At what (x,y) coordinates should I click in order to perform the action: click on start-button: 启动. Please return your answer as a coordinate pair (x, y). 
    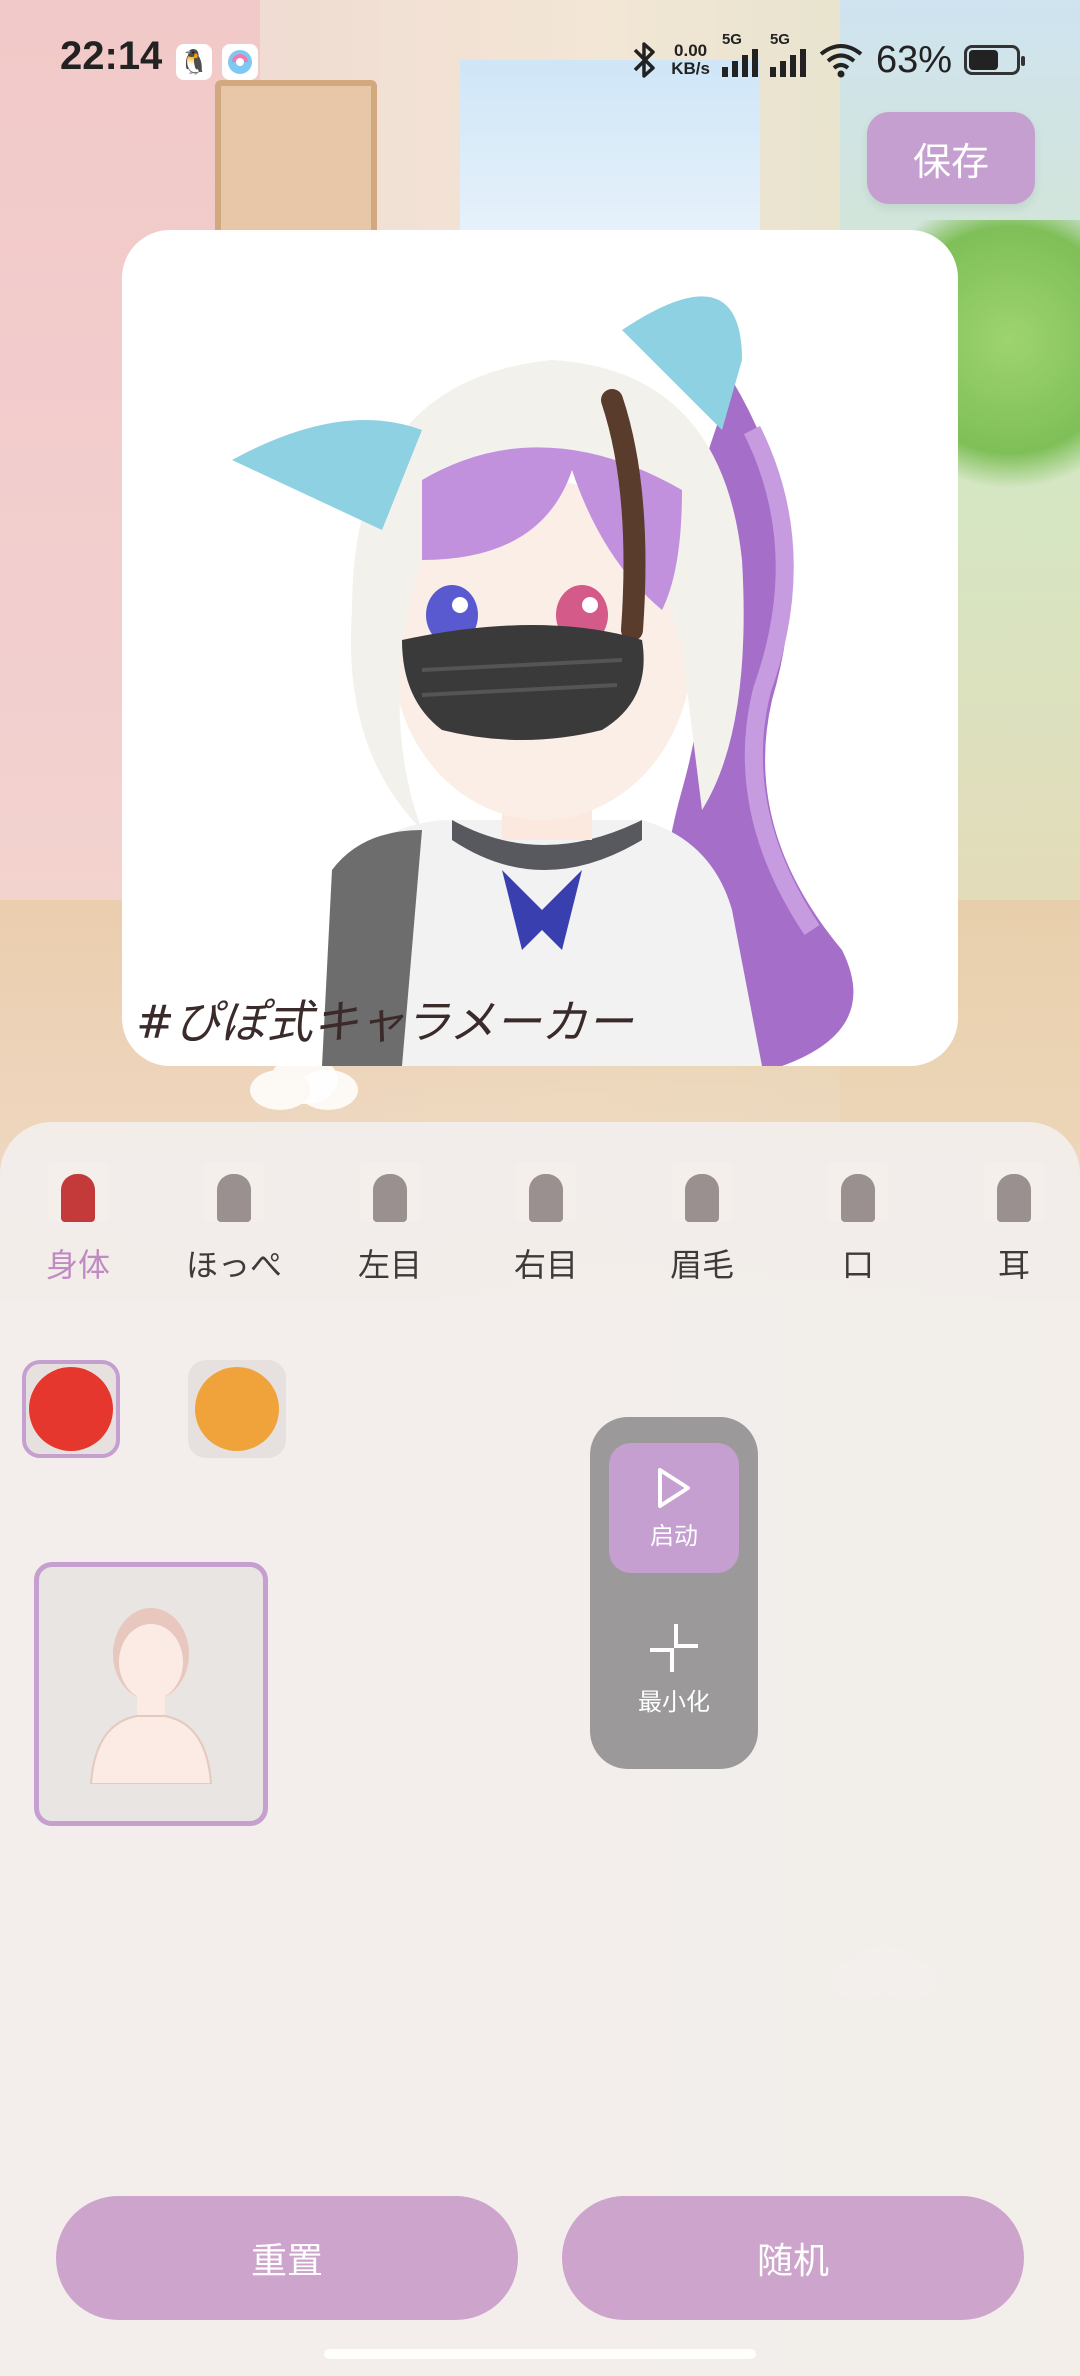
    Looking at the image, I should click on (674, 1508).